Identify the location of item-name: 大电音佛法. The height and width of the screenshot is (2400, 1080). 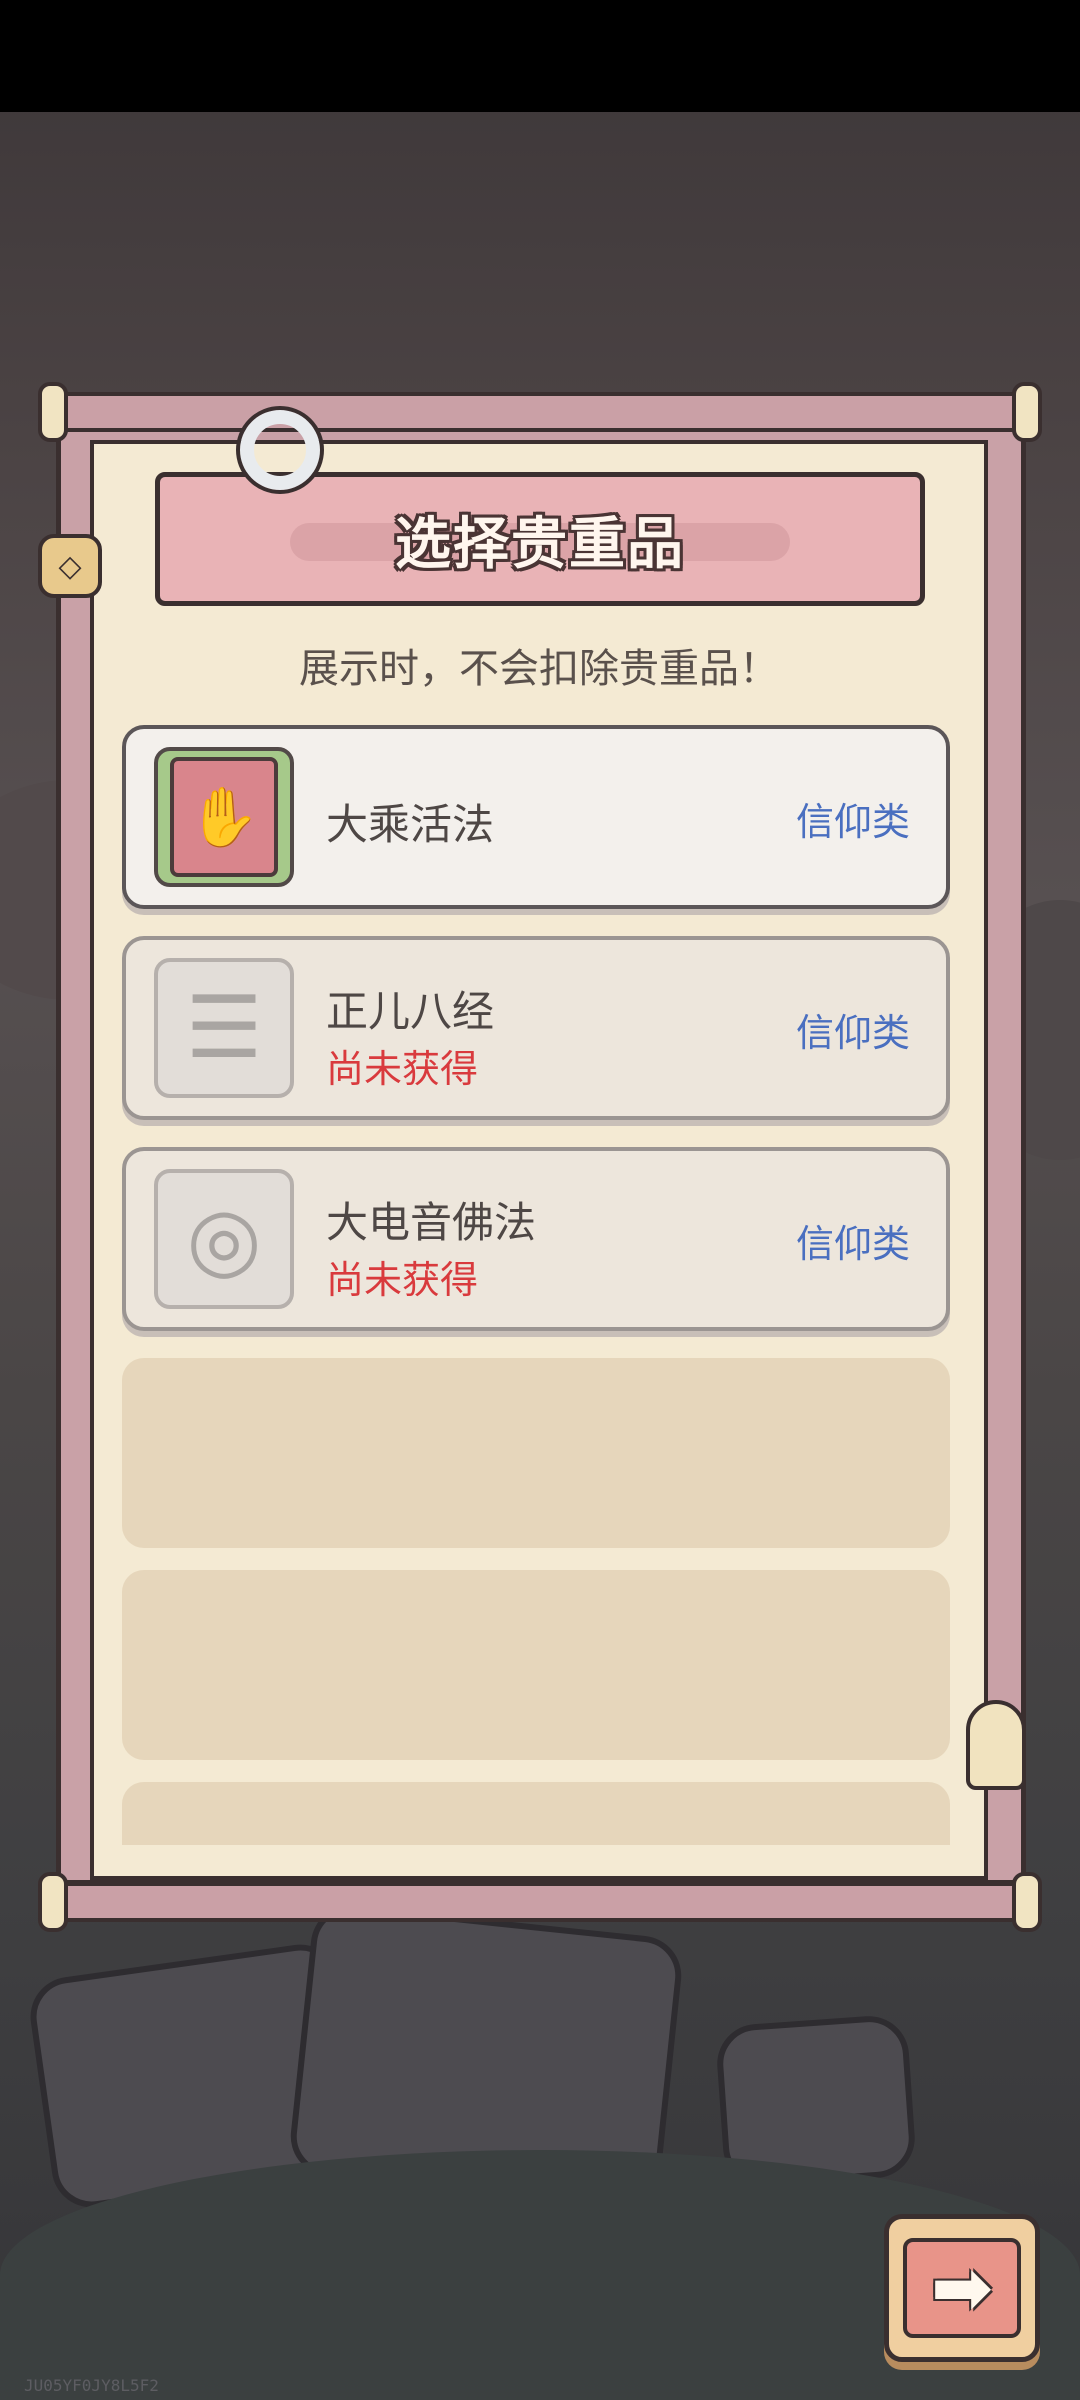
(431, 1222).